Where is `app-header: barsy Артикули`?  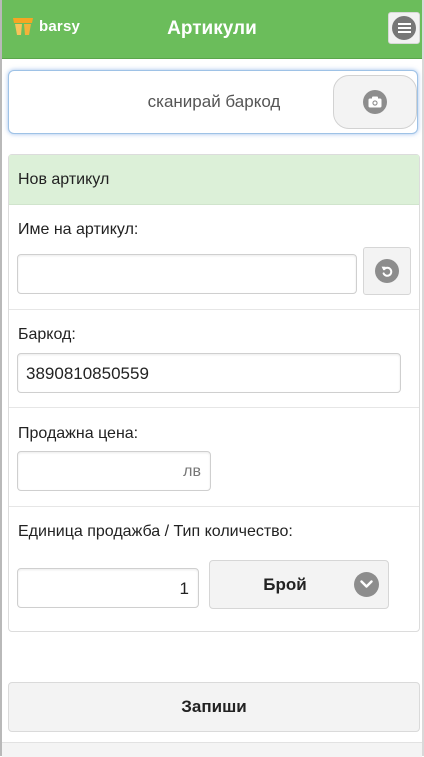 app-header: barsy Артикули is located at coordinates (212, 29).